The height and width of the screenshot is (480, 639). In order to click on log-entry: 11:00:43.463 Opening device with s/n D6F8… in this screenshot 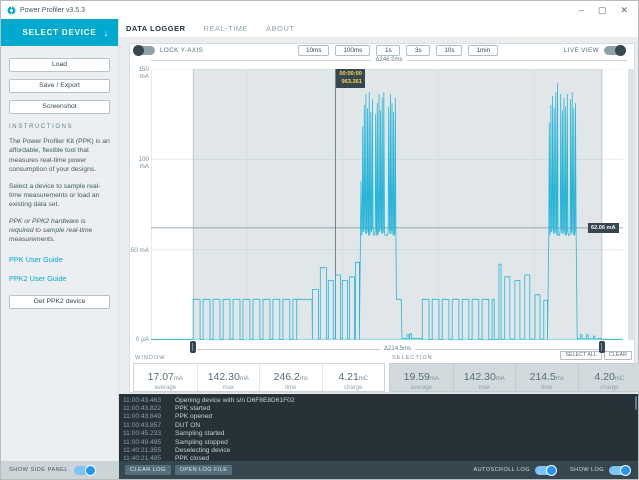, I will do `click(209, 400)`.